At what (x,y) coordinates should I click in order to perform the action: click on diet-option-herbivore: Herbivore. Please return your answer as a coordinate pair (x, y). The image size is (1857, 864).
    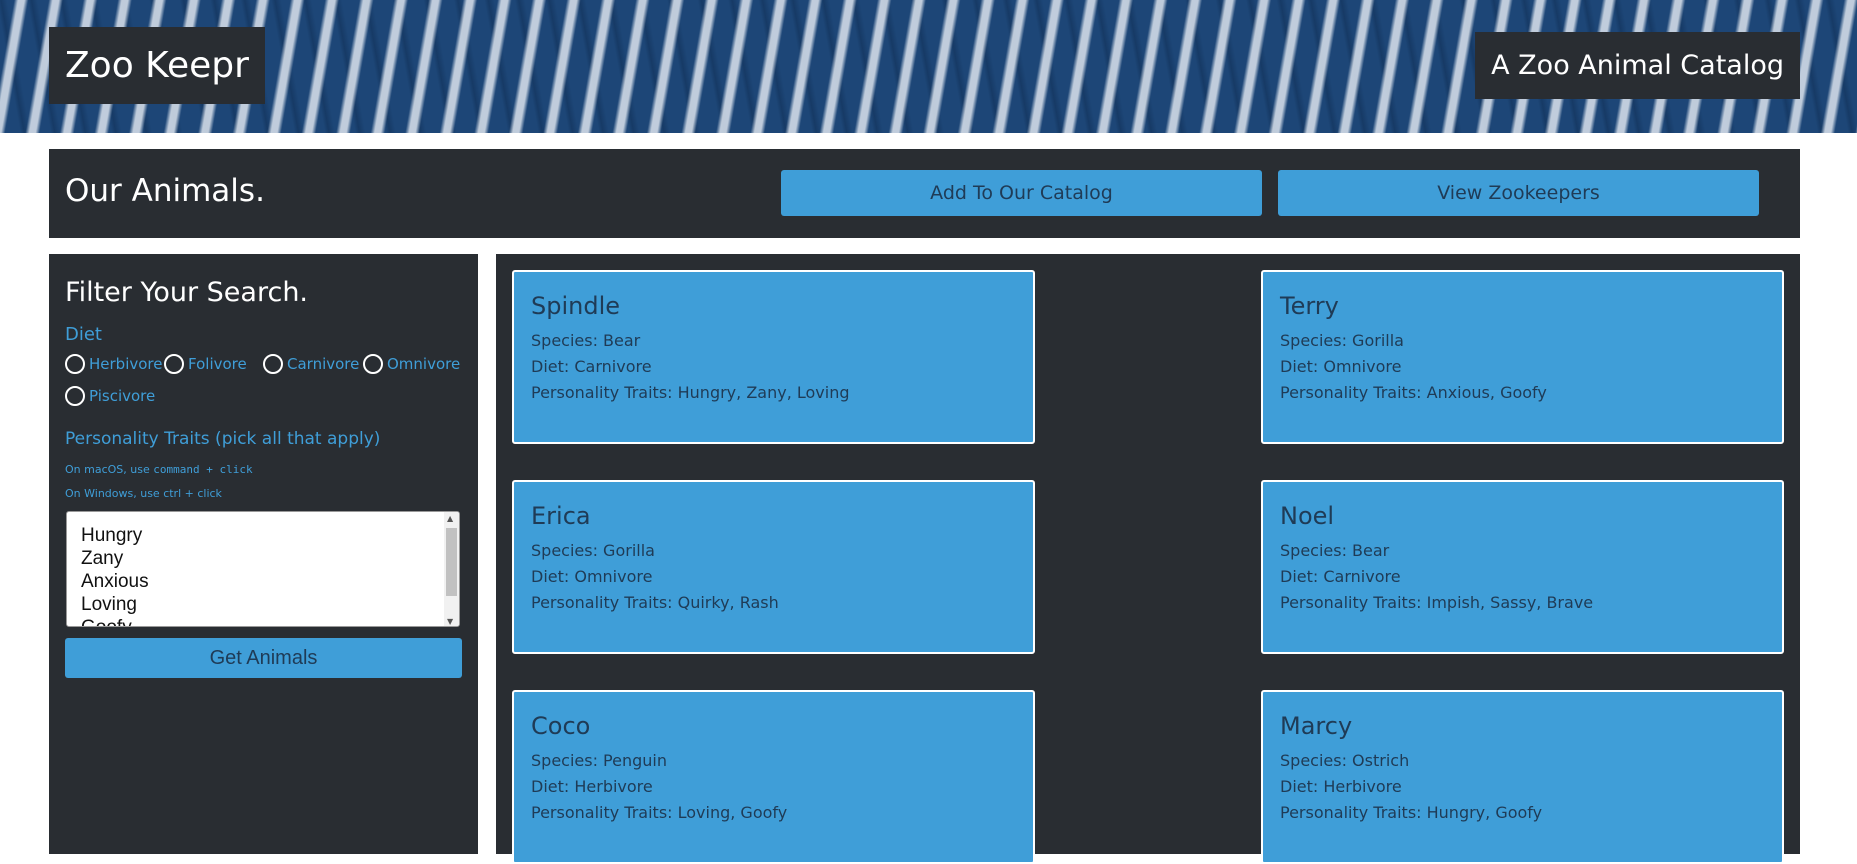
    Looking at the image, I should click on (113, 364).